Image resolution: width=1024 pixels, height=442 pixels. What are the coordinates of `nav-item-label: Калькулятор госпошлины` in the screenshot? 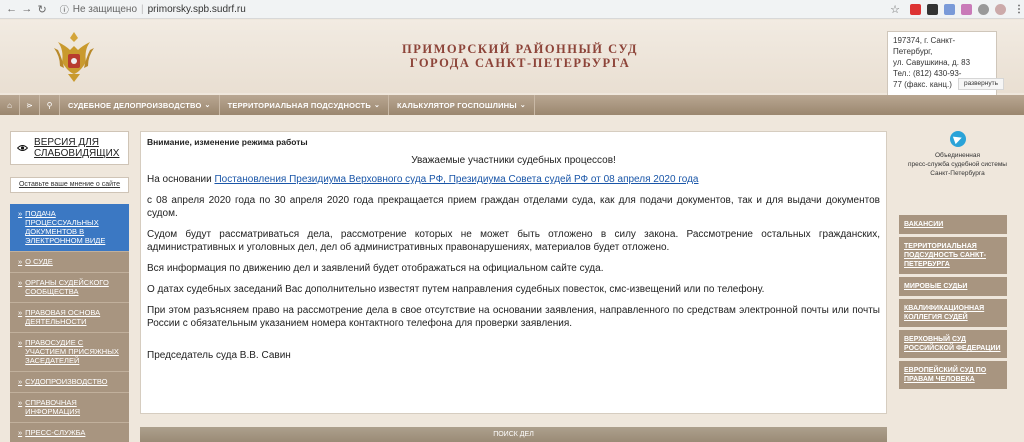 It's located at (457, 105).